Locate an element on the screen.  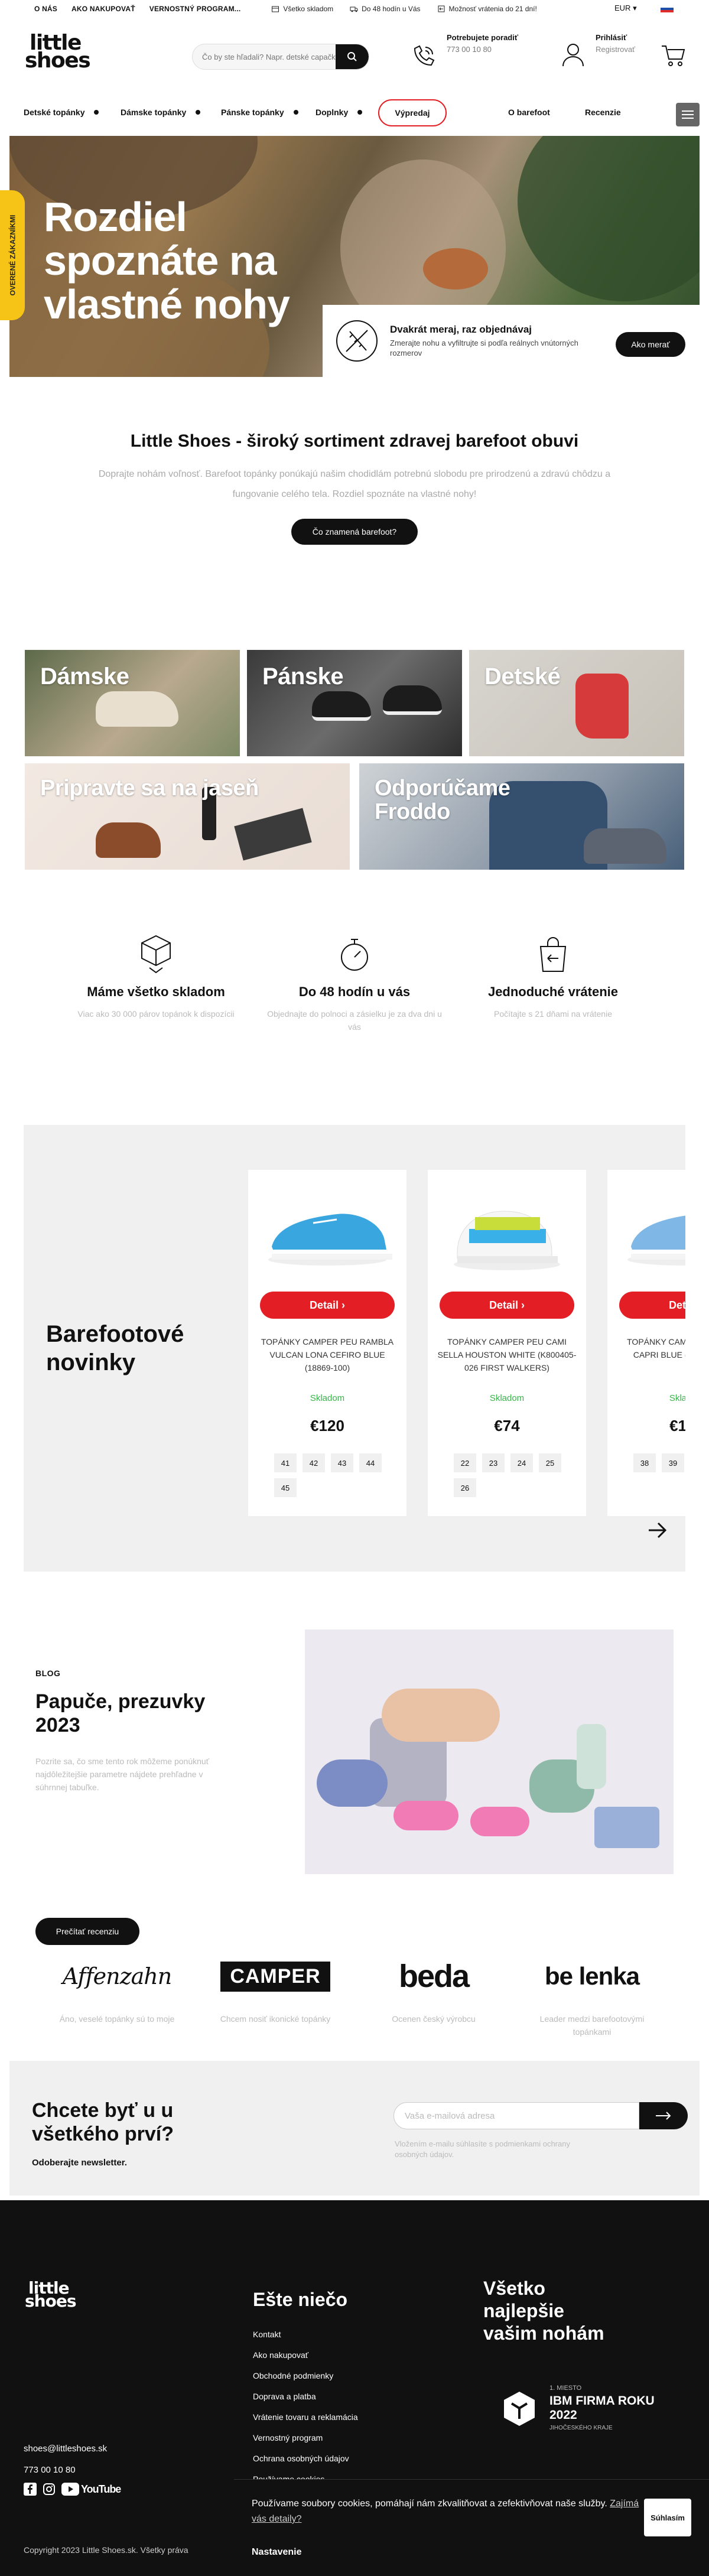
nav-about-barefoot: O barefoot is located at coordinates (529, 113).